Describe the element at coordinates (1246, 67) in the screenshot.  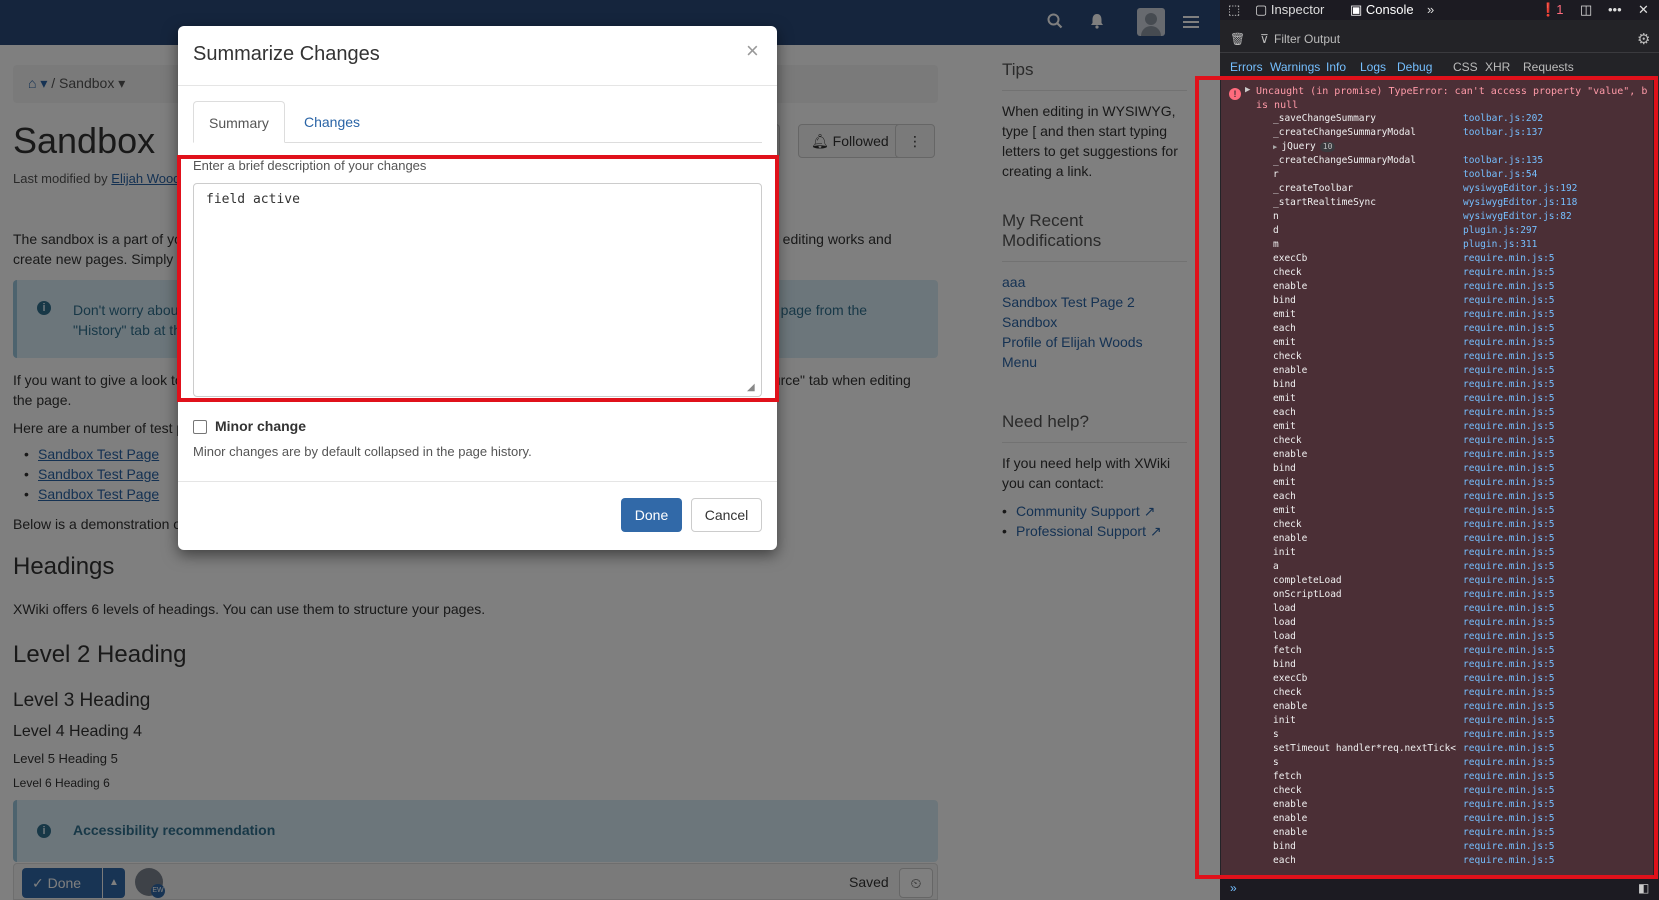
I see `level-errors: Errors` at that location.